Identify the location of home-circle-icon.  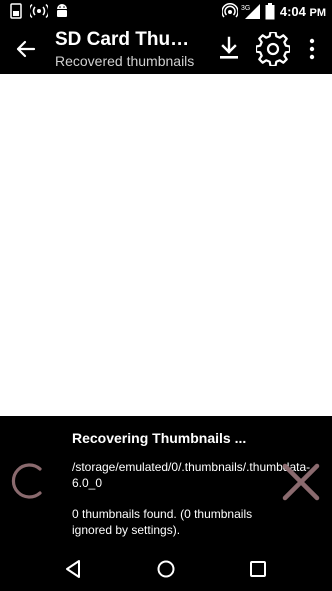
(166, 572).